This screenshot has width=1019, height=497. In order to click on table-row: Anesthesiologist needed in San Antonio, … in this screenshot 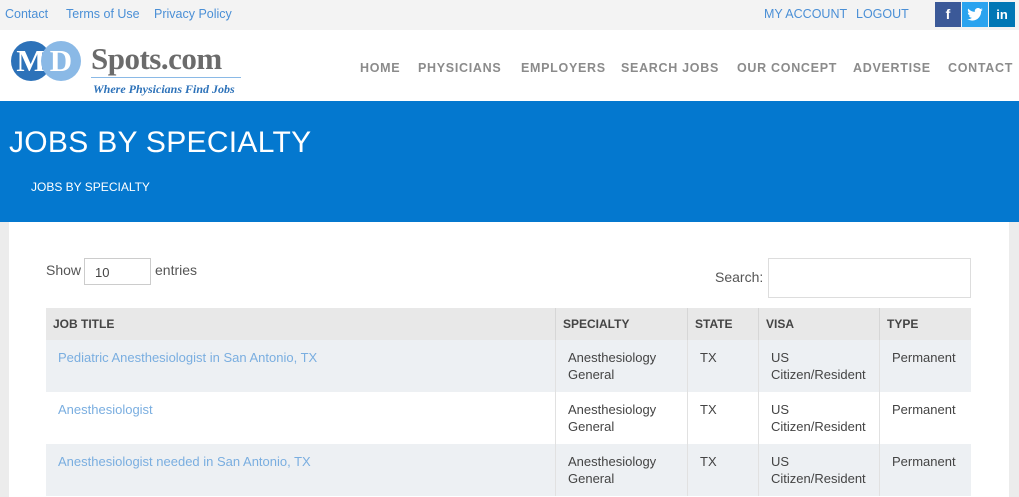, I will do `click(508, 470)`.